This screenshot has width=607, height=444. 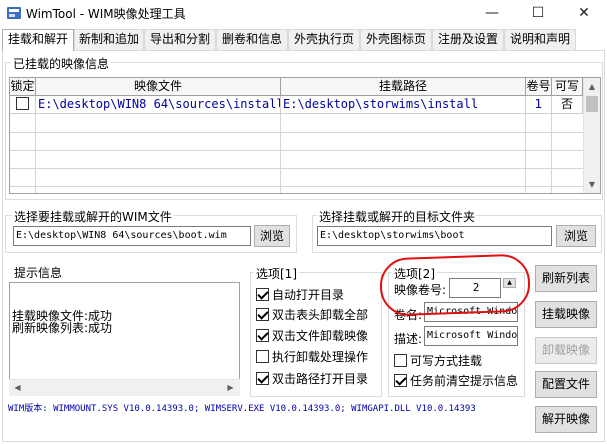 I want to click on col-volume: 卷号, so click(x=539, y=87).